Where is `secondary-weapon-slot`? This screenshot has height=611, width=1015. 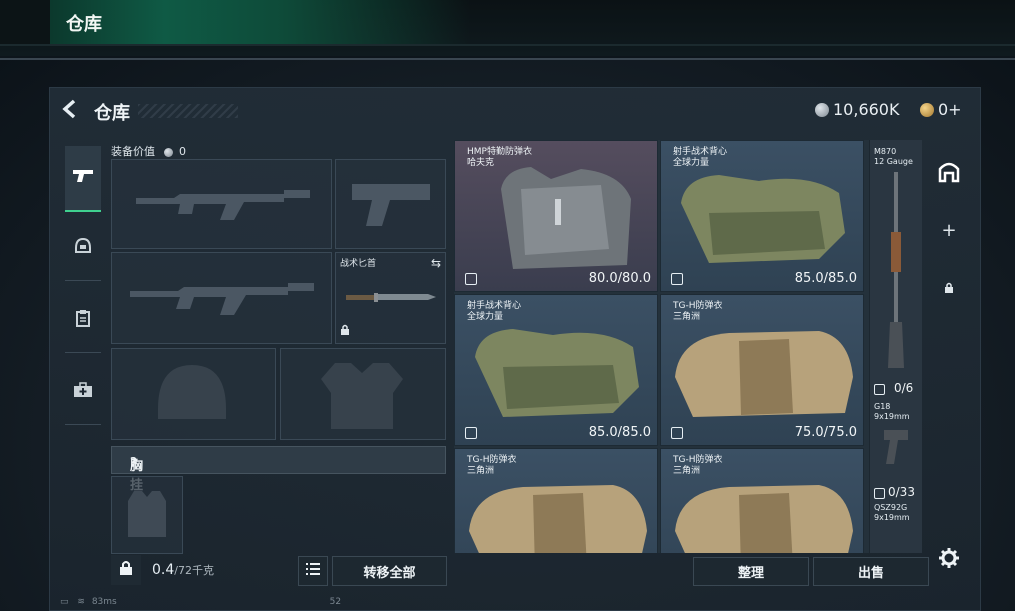
secondary-weapon-slot is located at coordinates (390, 204).